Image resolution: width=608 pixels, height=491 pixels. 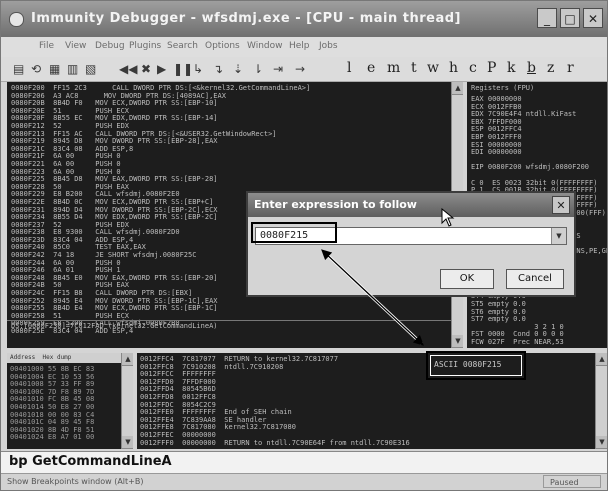 I want to click on annotation-arrow, so click(x=372, y=297).